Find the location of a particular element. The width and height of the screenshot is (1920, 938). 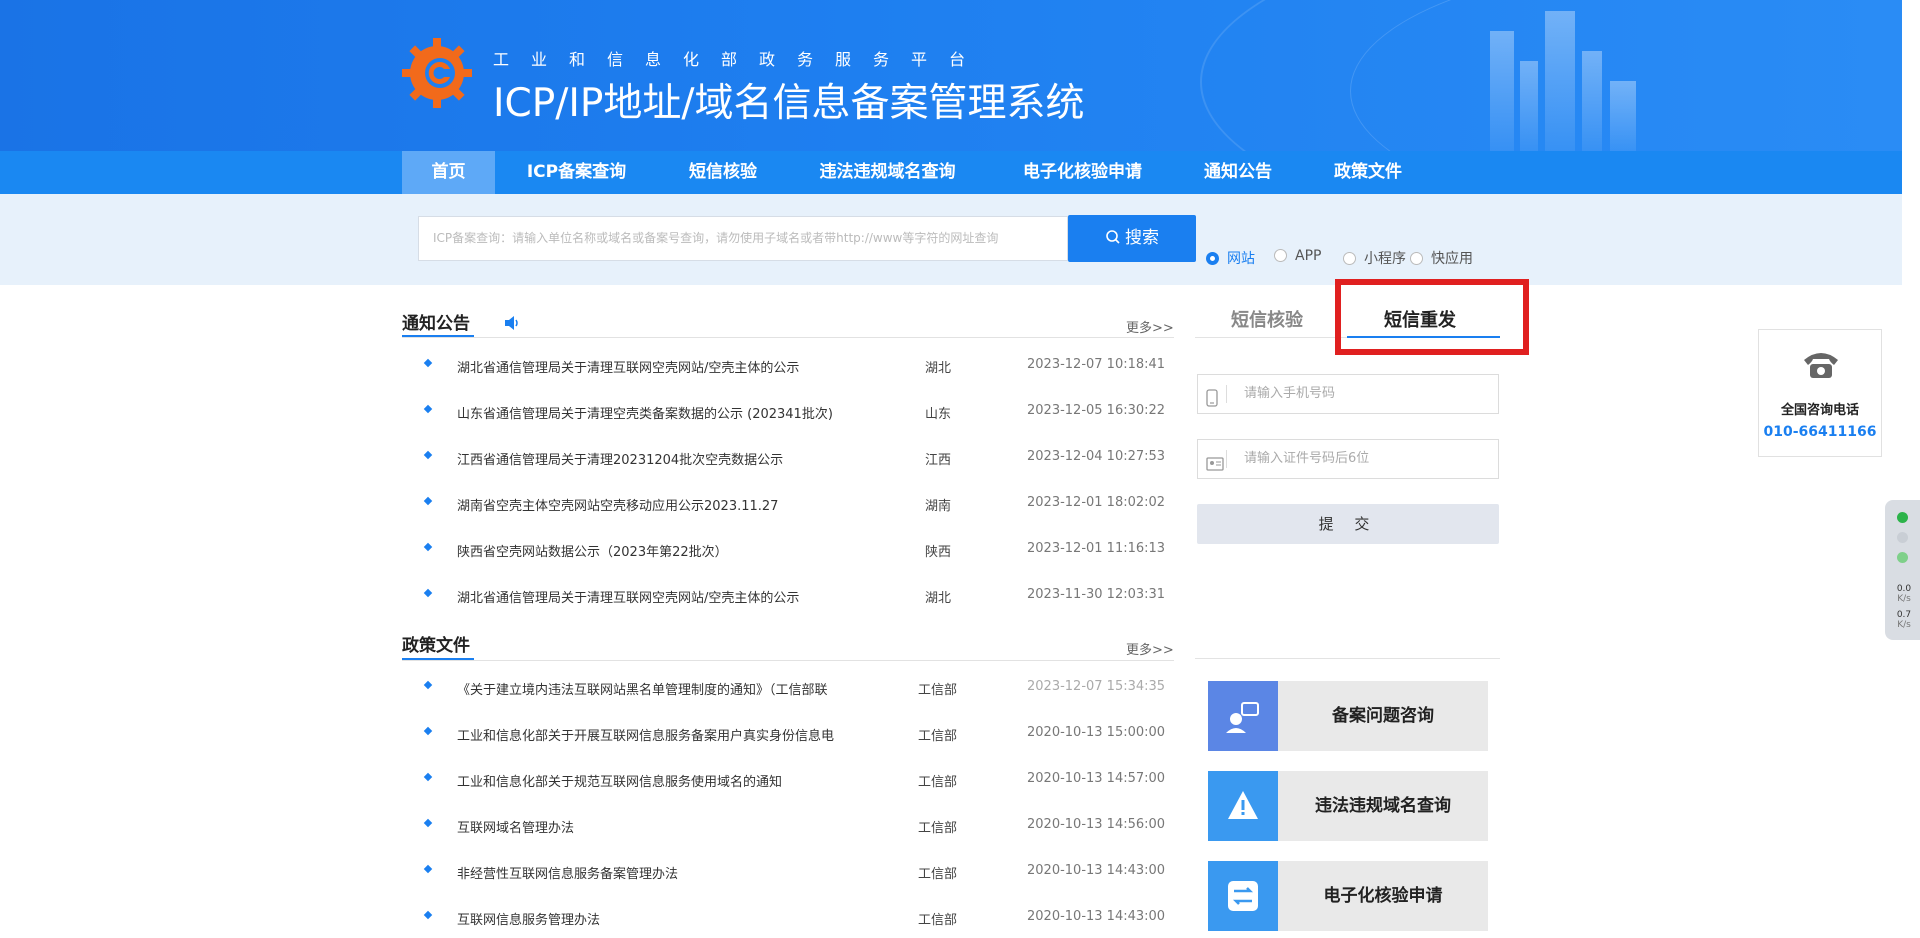

nav-home: 首页 is located at coordinates (448, 172).